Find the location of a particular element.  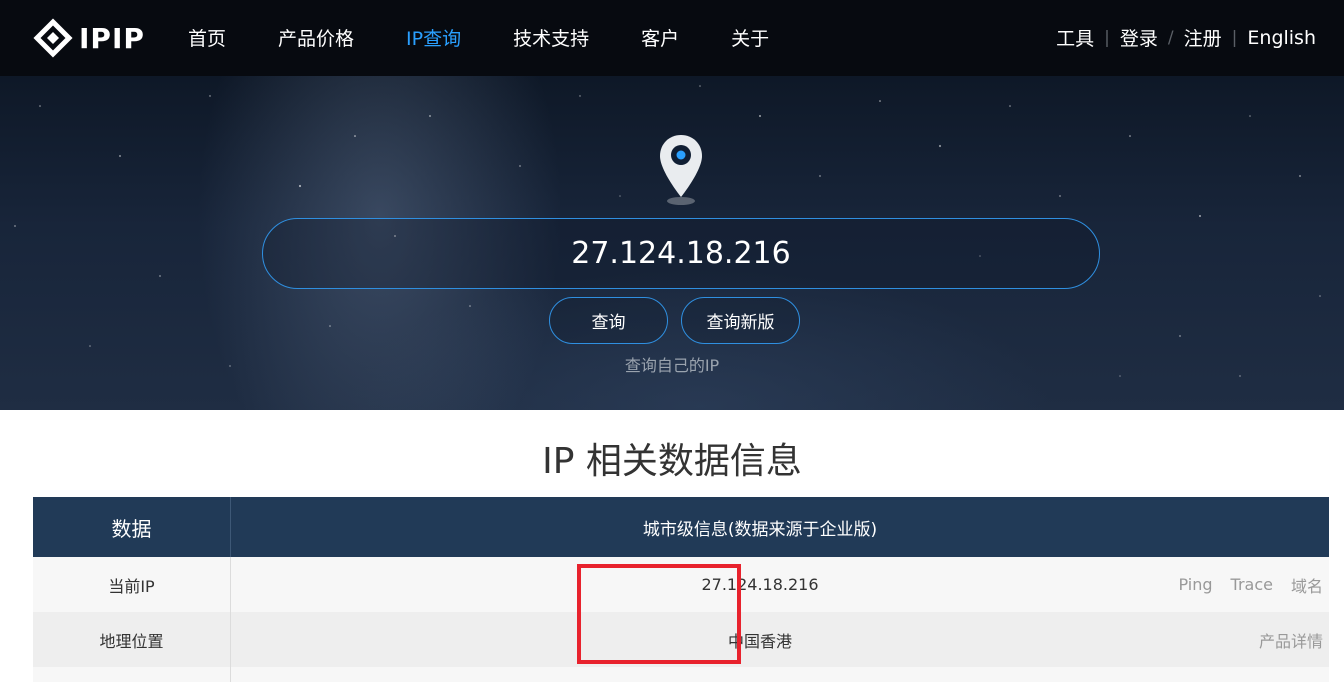

row-value is located at coordinates (780, 674).